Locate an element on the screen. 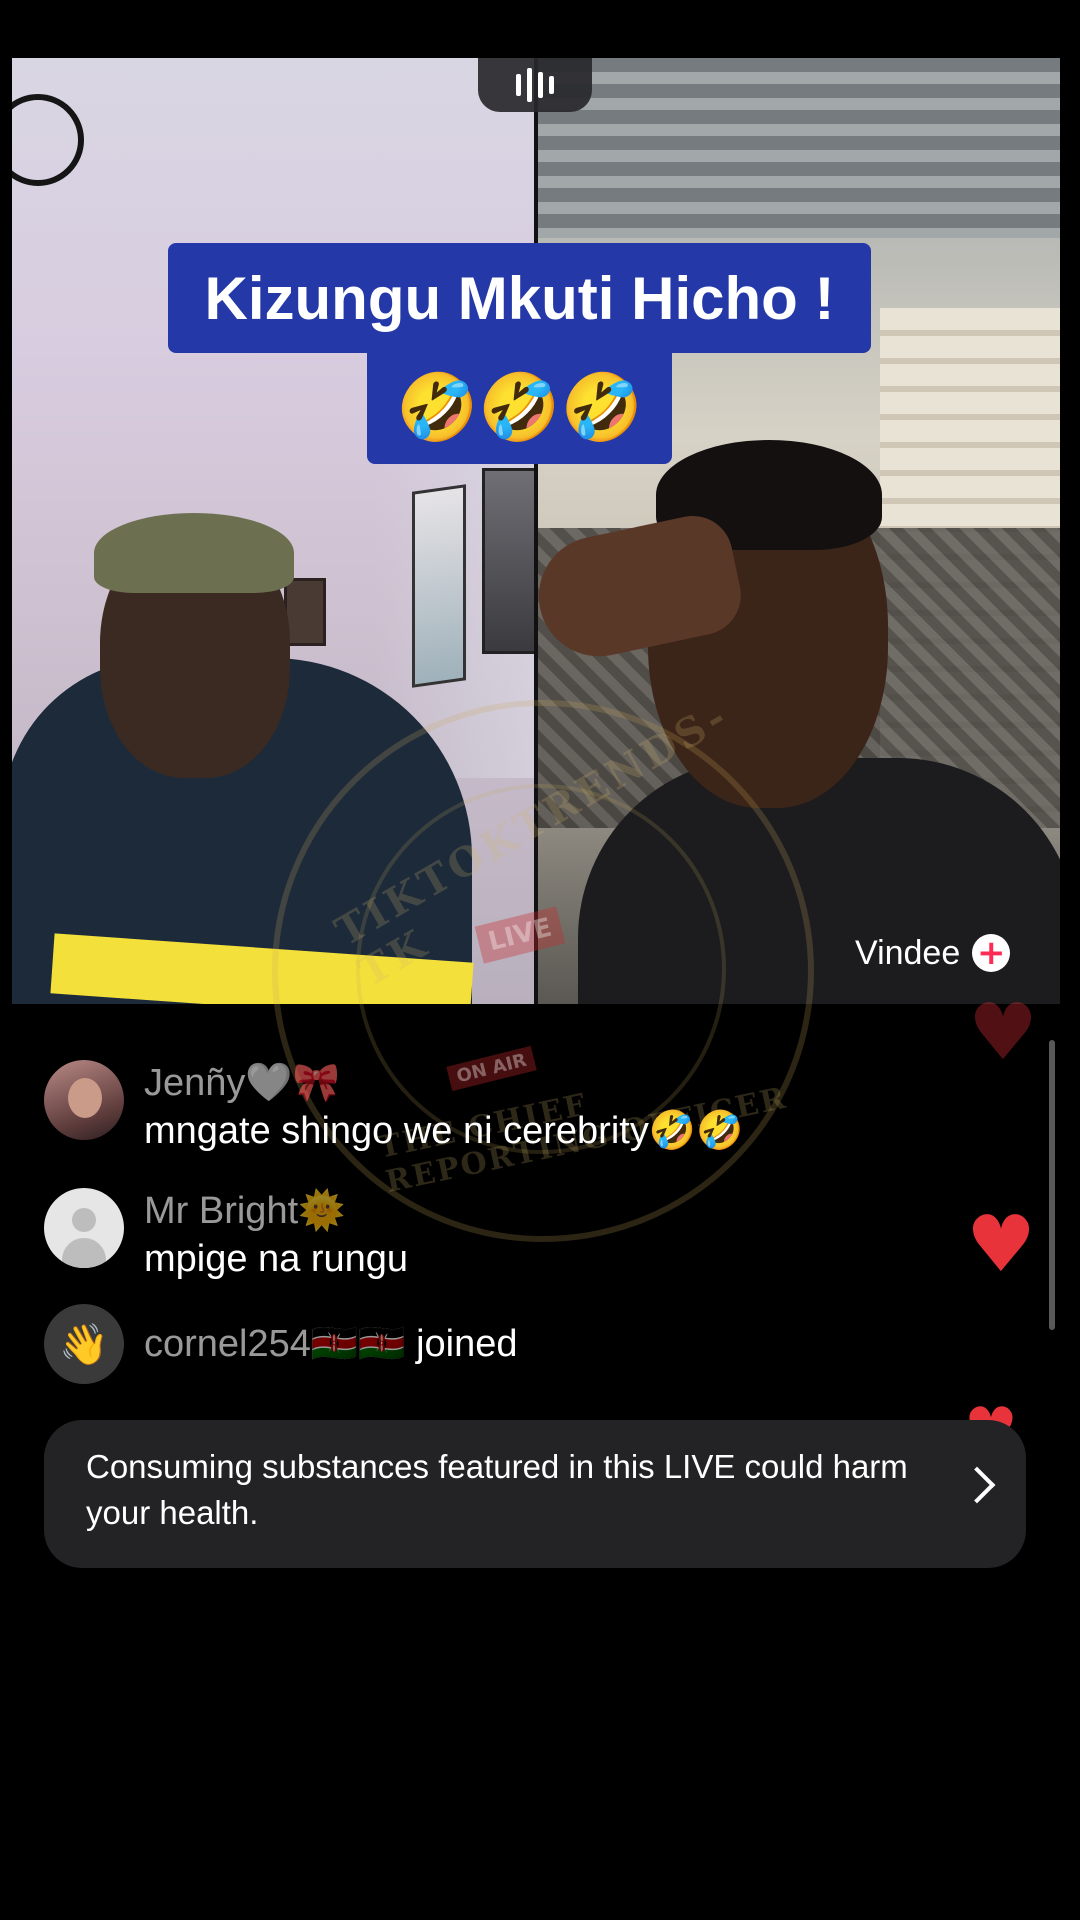 The image size is (1080, 1920). user-avatar is located at coordinates (84, 1100).